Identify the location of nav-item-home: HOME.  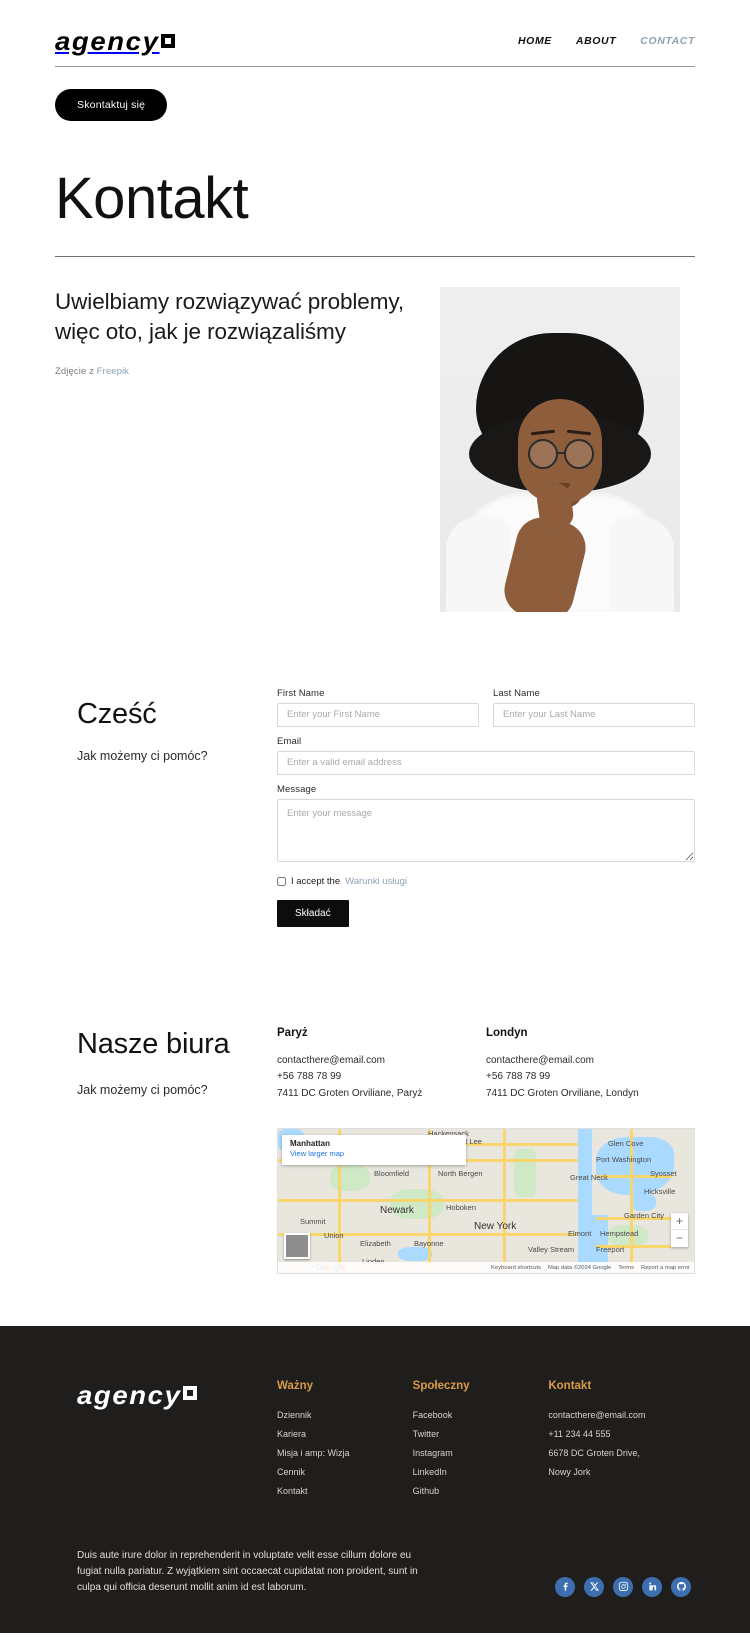
(535, 41).